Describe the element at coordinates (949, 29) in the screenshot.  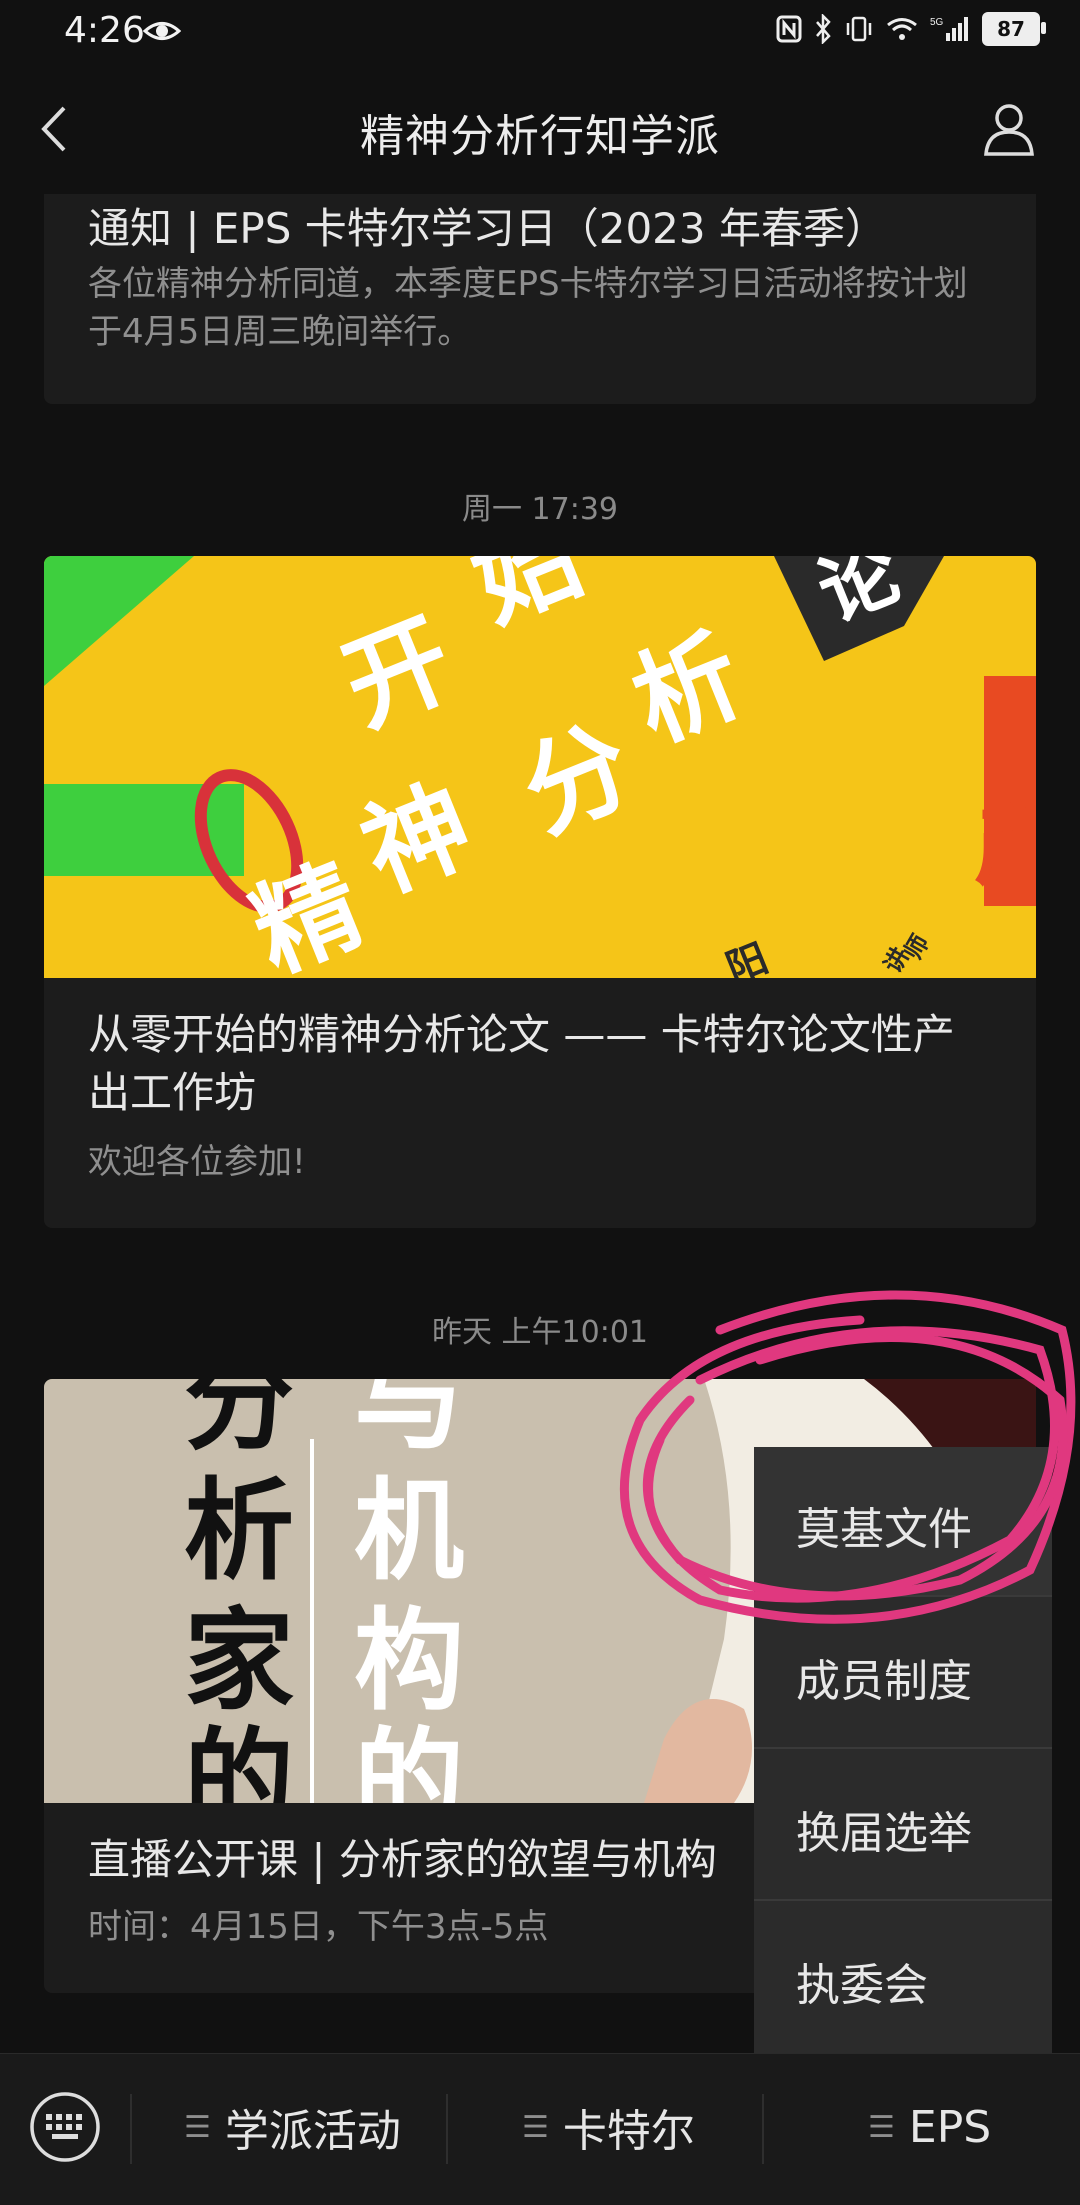
I see `signal-icon: 5G` at that location.